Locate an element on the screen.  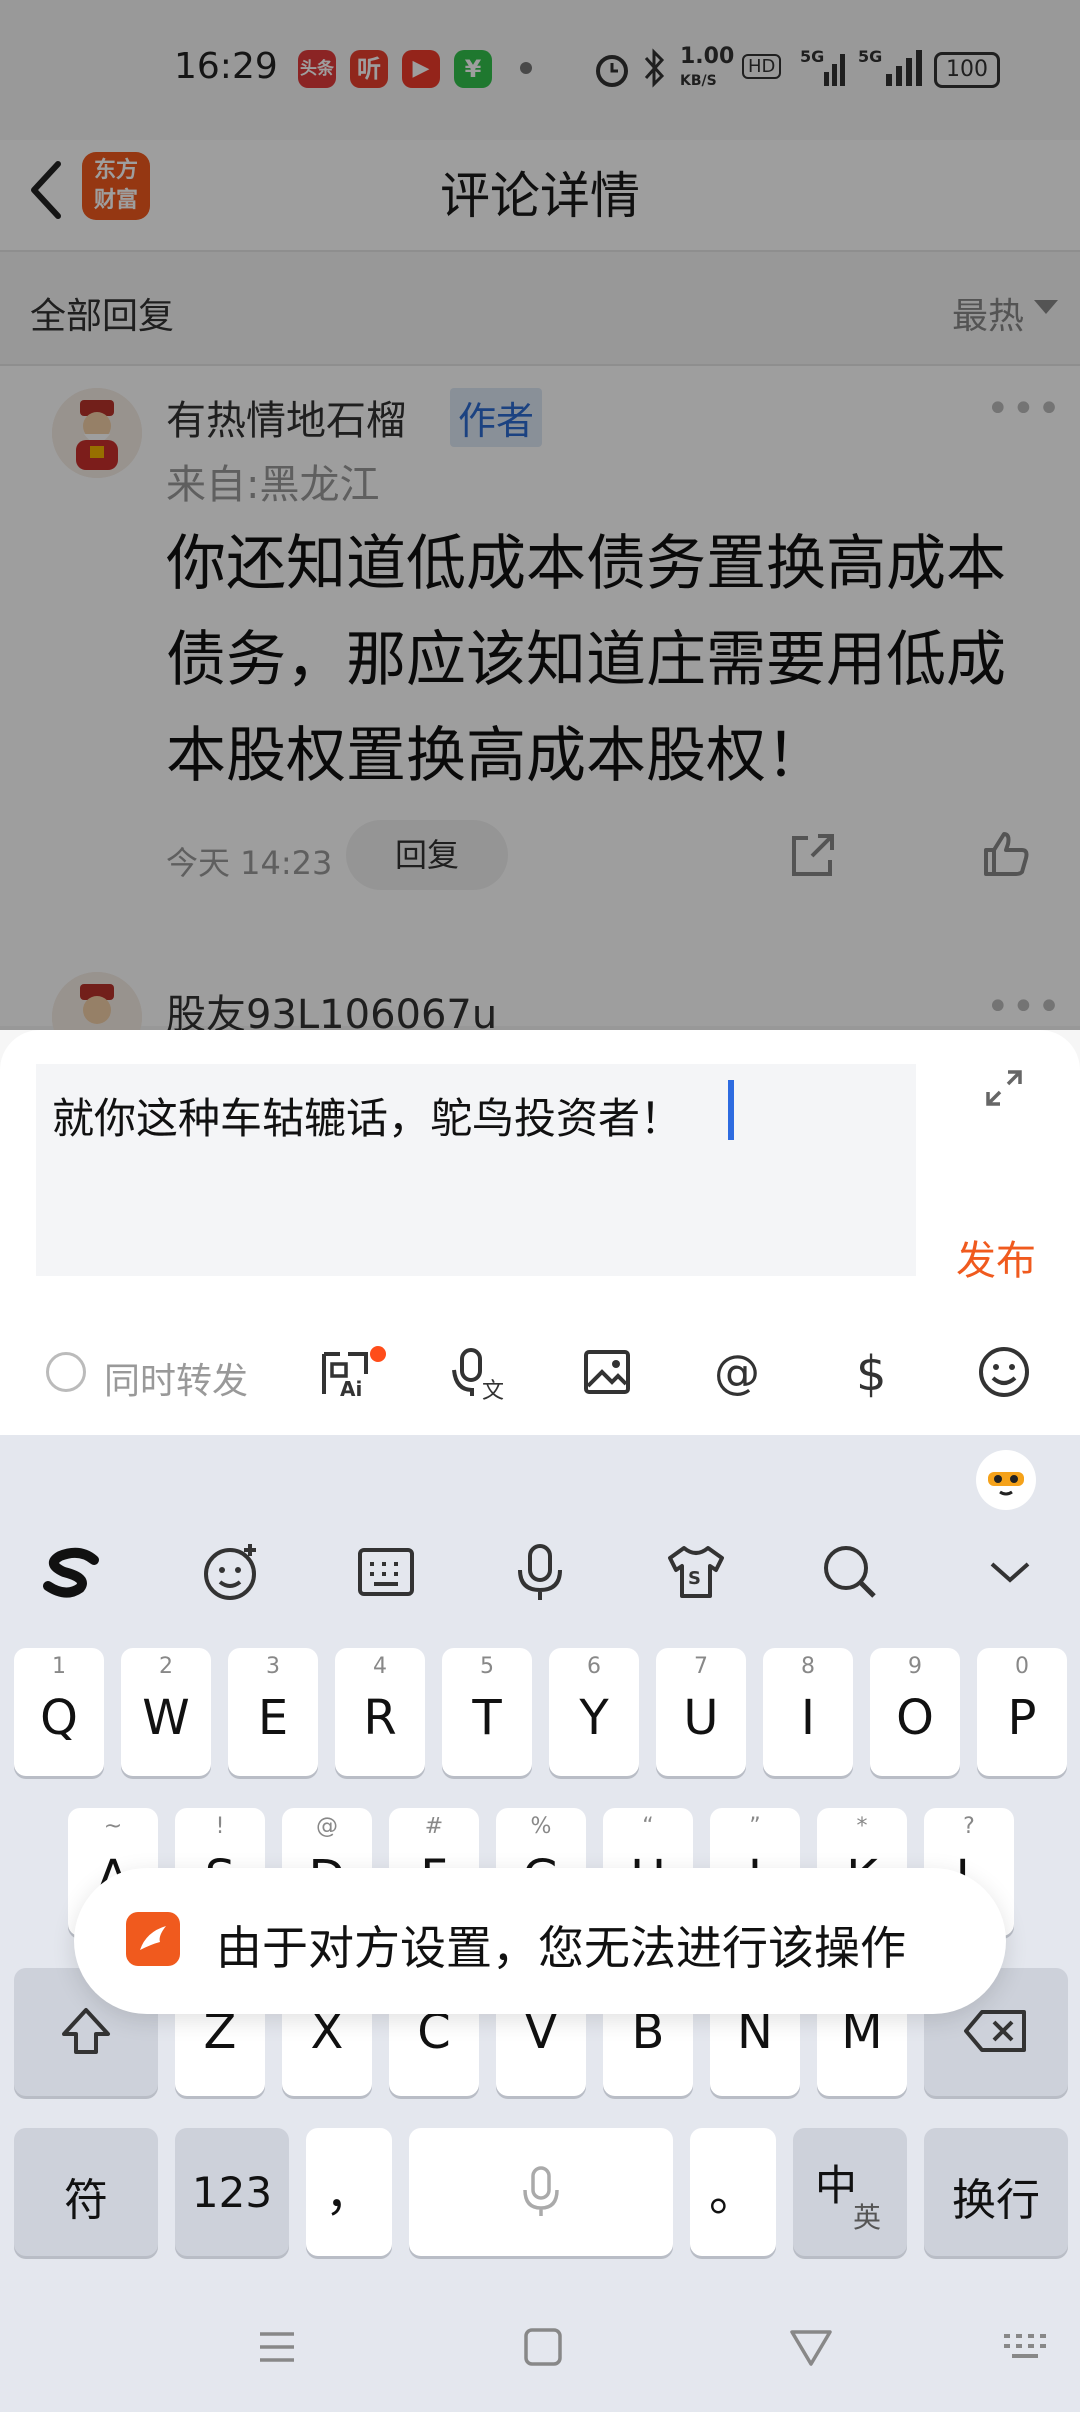
comma-key: ， is located at coordinates (349, 2192).